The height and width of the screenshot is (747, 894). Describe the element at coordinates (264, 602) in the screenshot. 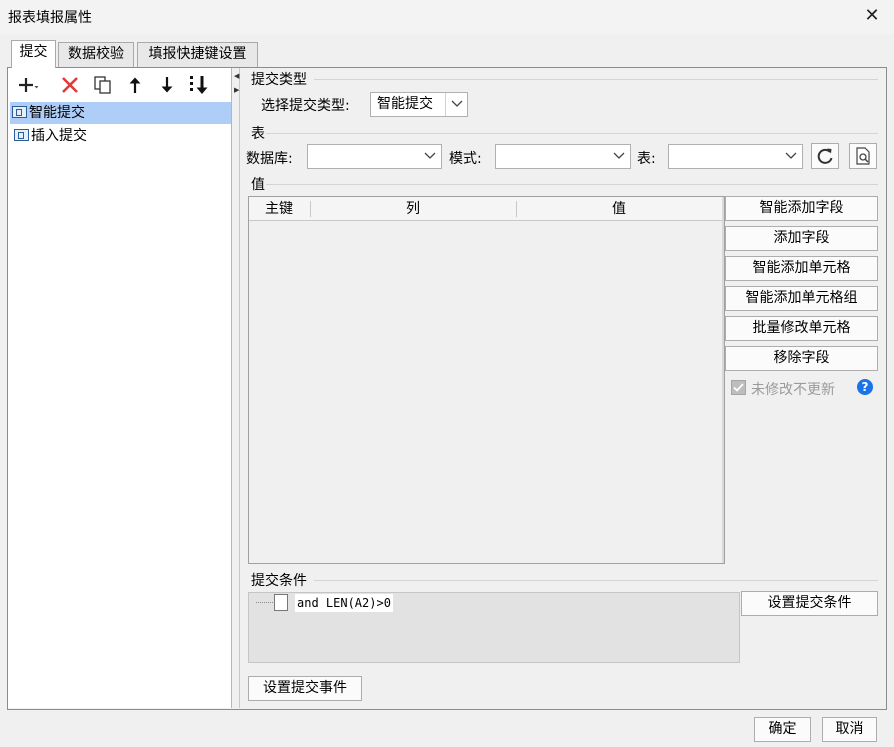

I see `tree-connector` at that location.